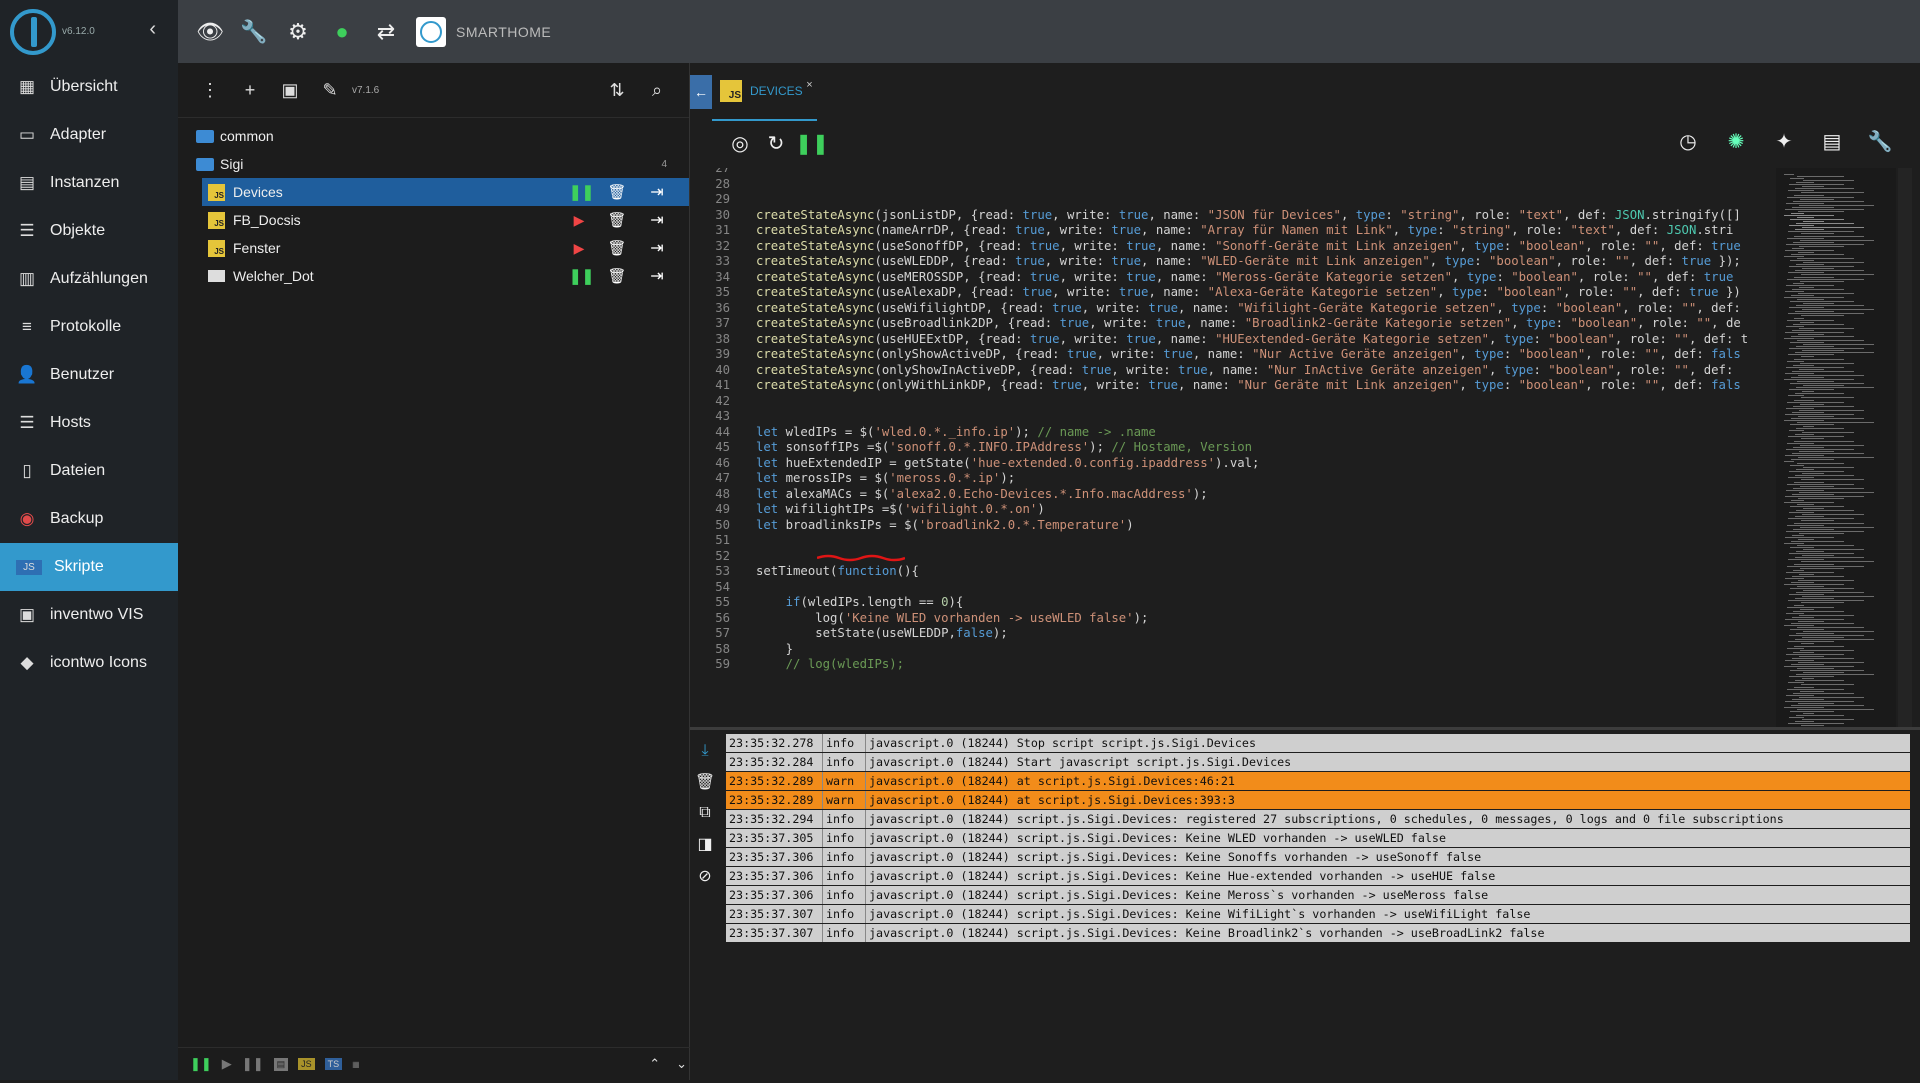 This screenshot has width=1920, height=1083. Describe the element at coordinates (1736, 141) in the screenshot. I see `chatgpt-icon: ✺` at that location.